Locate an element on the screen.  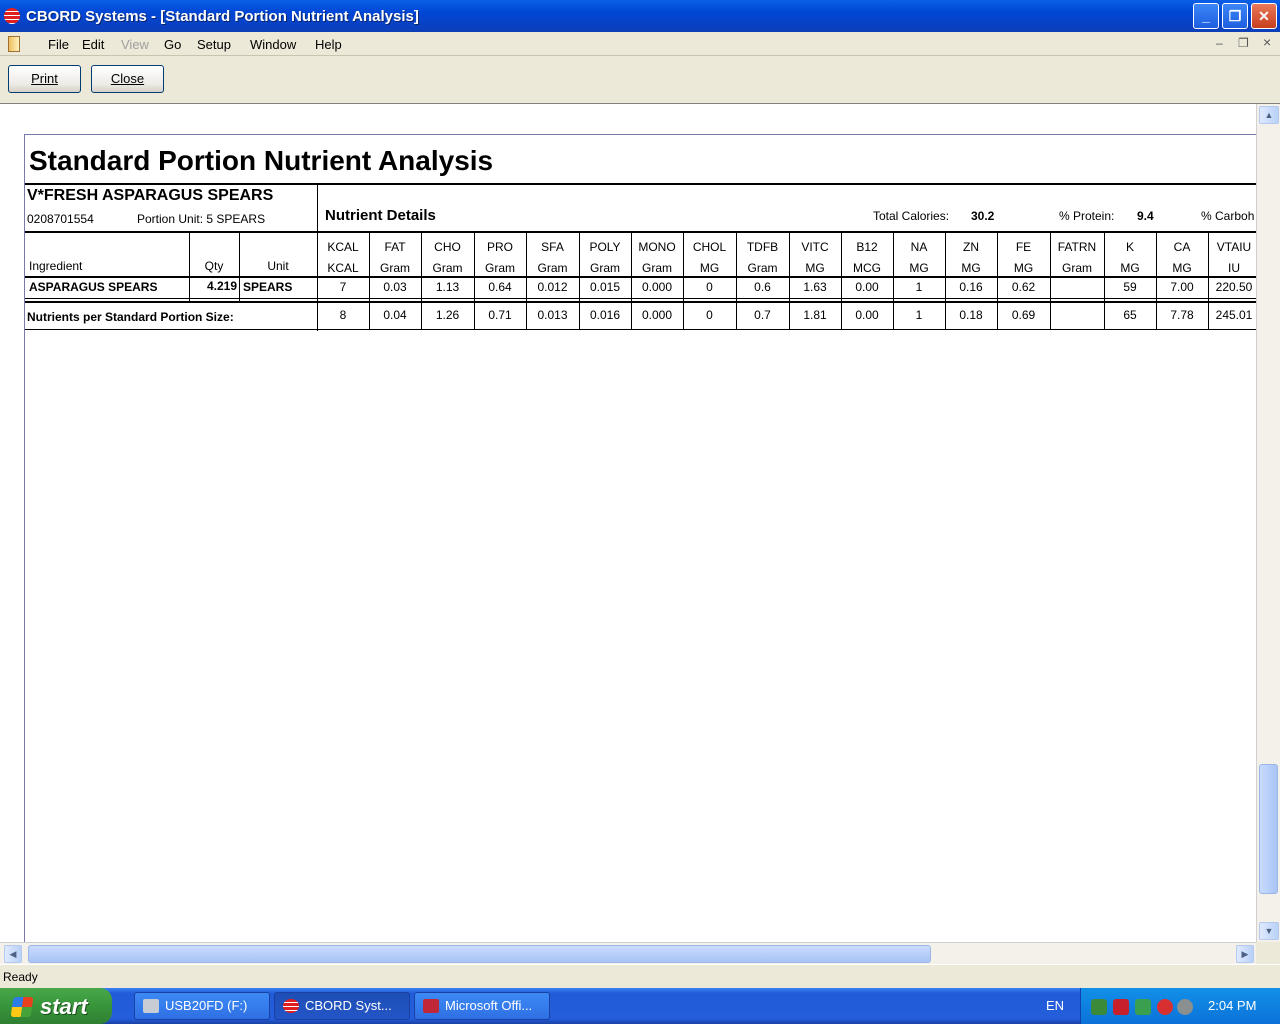
total-value-zn: 0.18 is located at coordinates (971, 315).